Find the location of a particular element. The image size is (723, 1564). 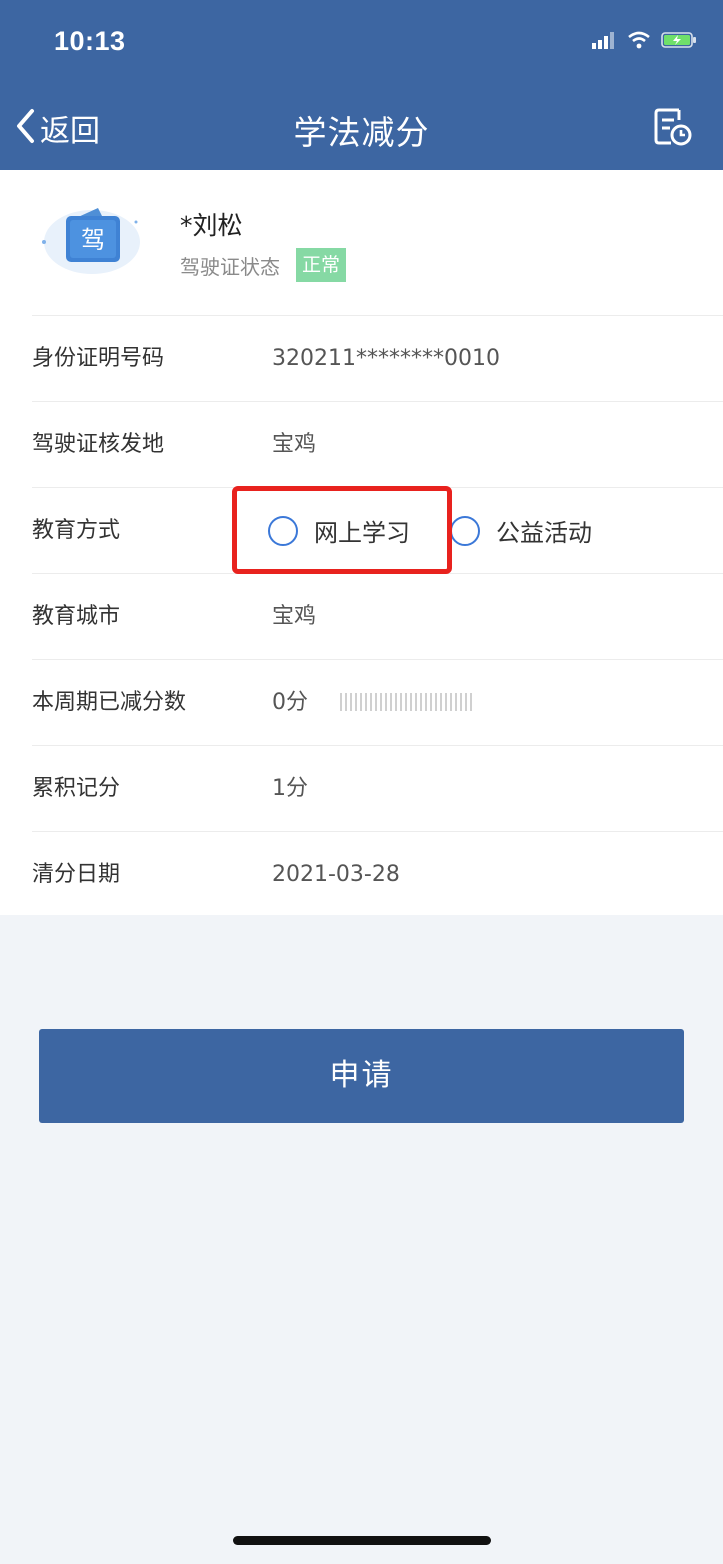

row-clear-date: 清分日期 2021-03-28 is located at coordinates (377, 874).